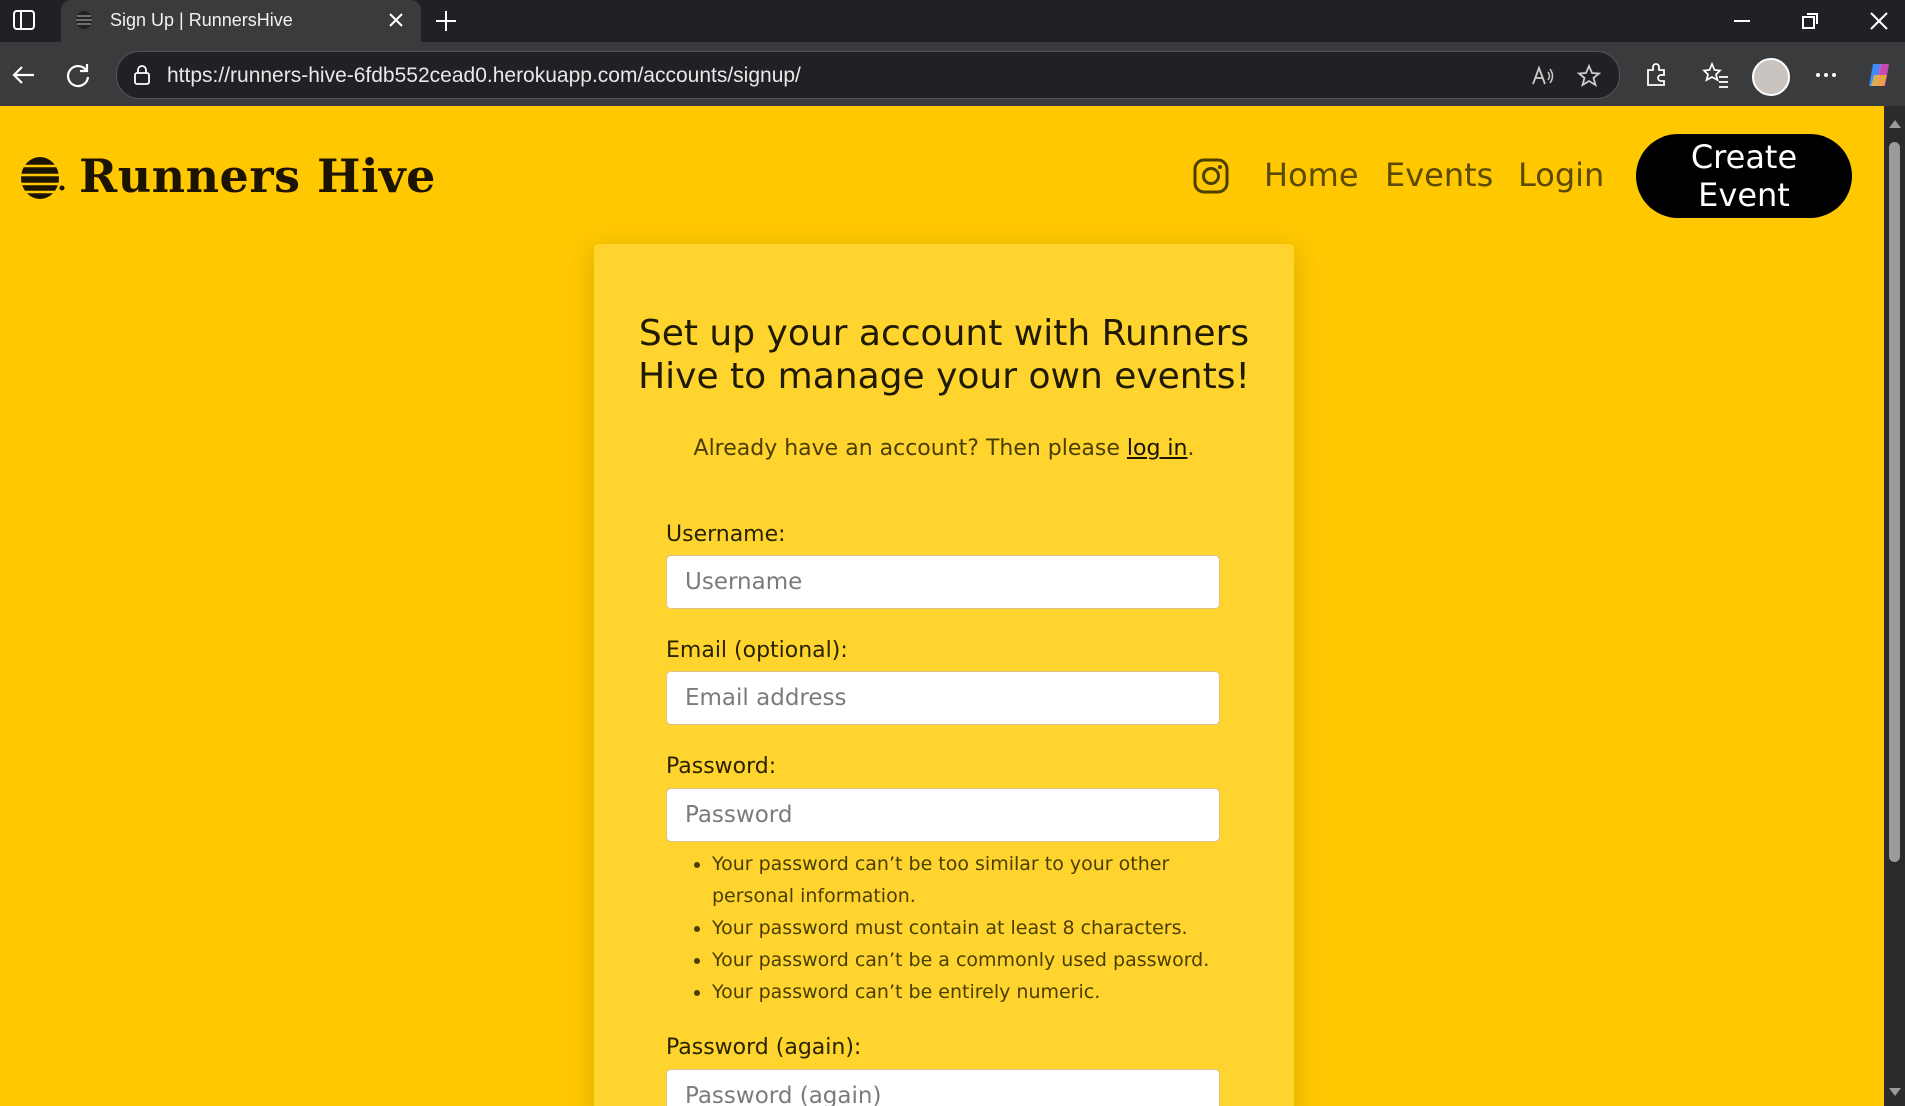 This screenshot has width=1905, height=1106. Describe the element at coordinates (1589, 76) in the screenshot. I see `favorite-star-icon` at that location.